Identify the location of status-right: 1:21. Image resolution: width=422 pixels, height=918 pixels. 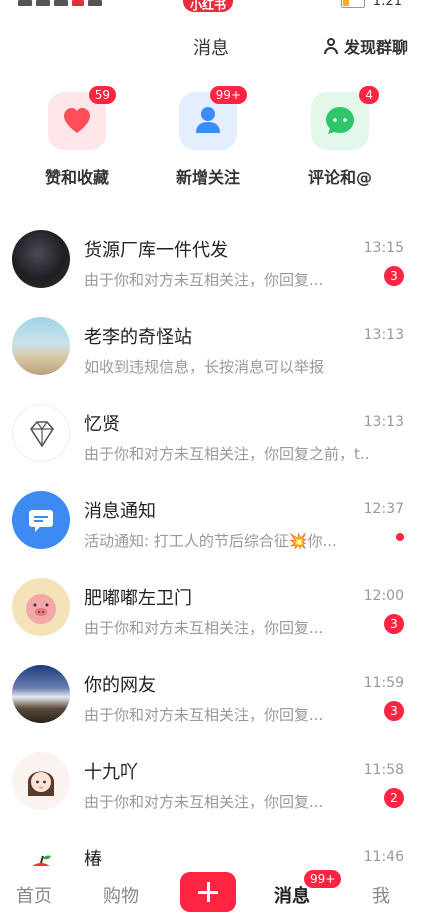
(371, 4).